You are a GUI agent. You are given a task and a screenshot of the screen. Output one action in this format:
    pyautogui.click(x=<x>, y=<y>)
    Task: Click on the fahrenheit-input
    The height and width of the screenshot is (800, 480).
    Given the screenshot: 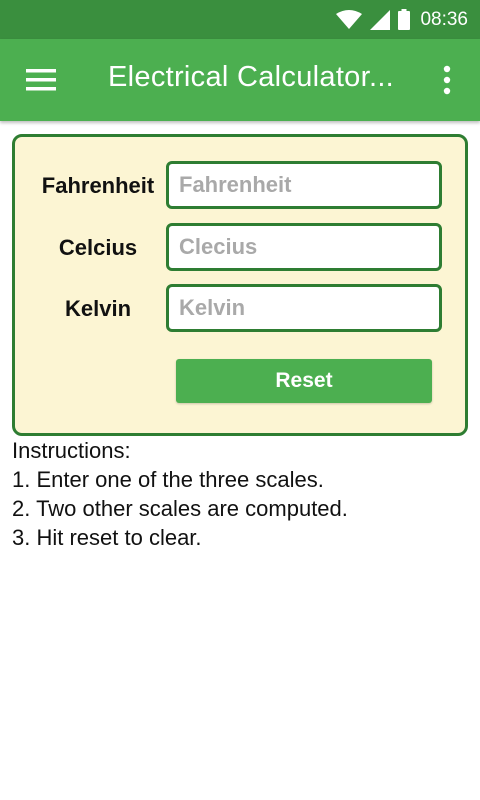 What is the action you would take?
    pyautogui.click(x=304, y=185)
    